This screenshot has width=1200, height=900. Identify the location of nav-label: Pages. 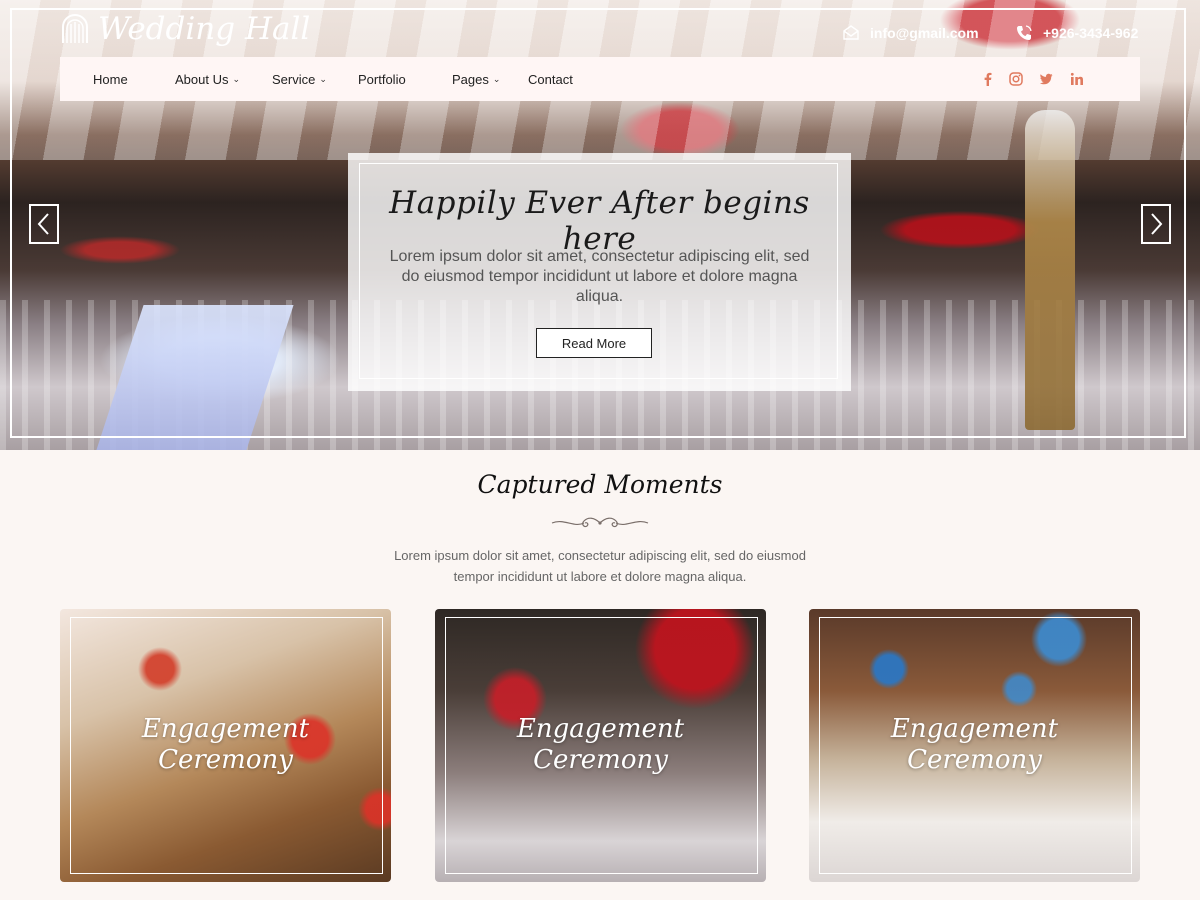
(470, 79).